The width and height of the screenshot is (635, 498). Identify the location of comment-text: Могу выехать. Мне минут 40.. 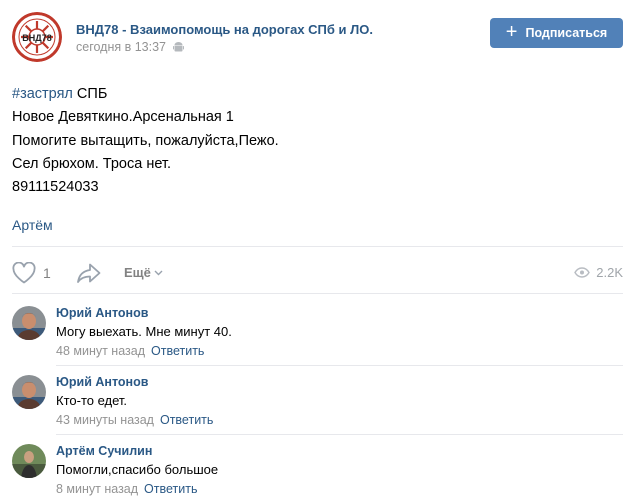
(144, 331).